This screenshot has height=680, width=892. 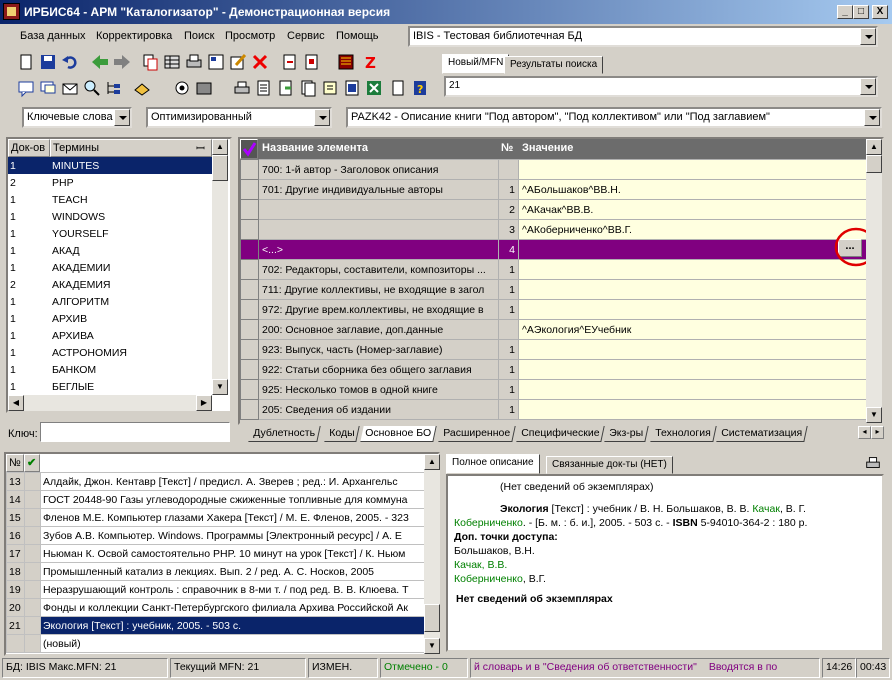 I want to click on scroll-left-icon: ◂, so click(x=864, y=432).